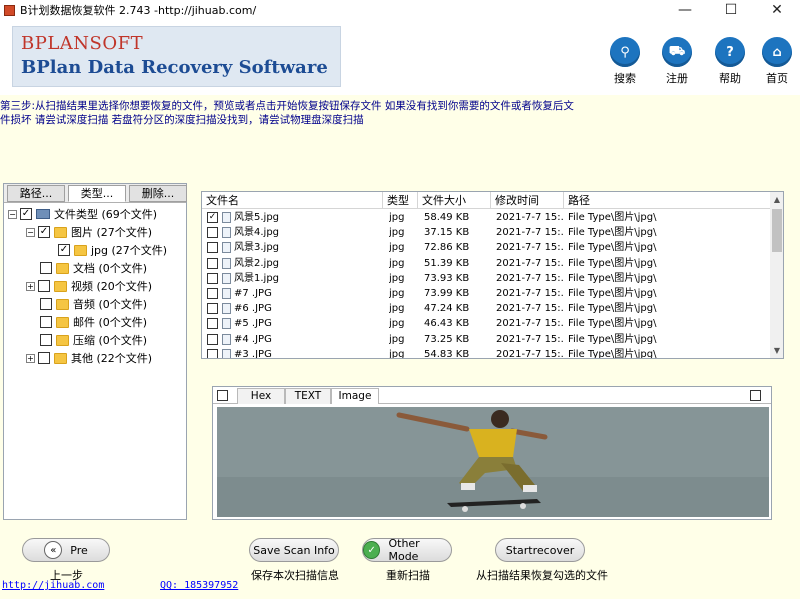 The width and height of the screenshot is (800, 599). What do you see at coordinates (447, 309) in the screenshot?
I see `cell-size: 47.24 KB` at bounding box center [447, 309].